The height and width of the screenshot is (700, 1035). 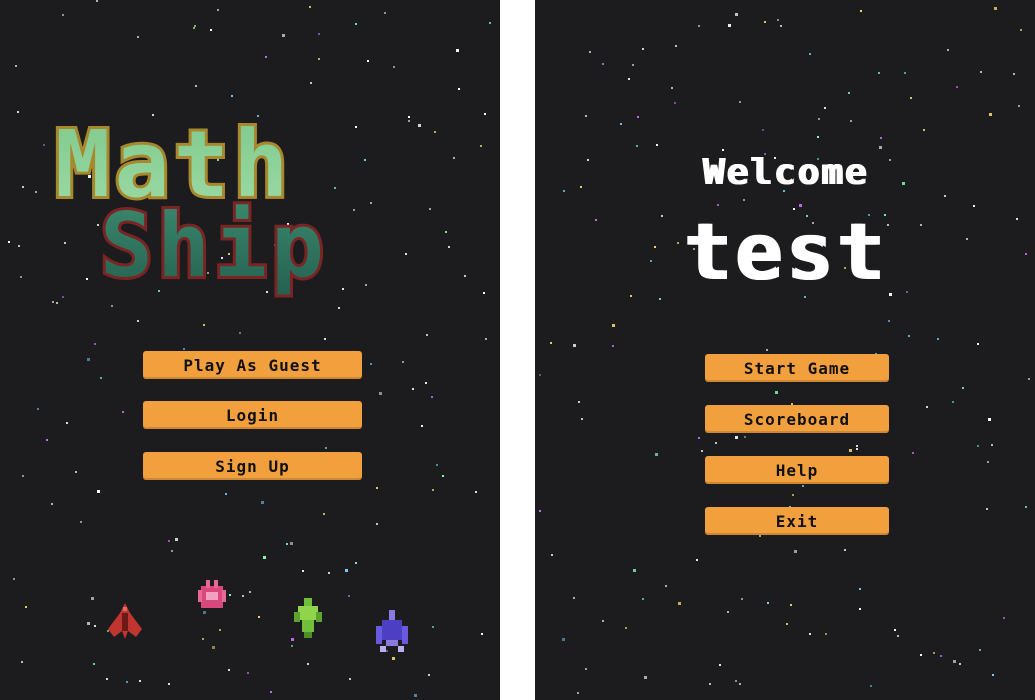 I want to click on start-game-button: Start Game, so click(x=797, y=368).